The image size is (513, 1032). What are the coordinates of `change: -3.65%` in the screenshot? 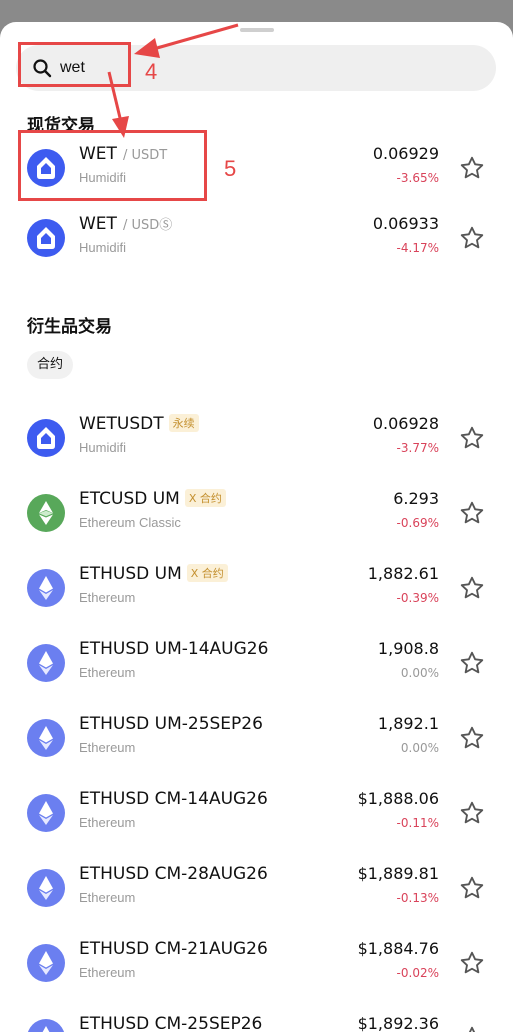 It's located at (417, 178).